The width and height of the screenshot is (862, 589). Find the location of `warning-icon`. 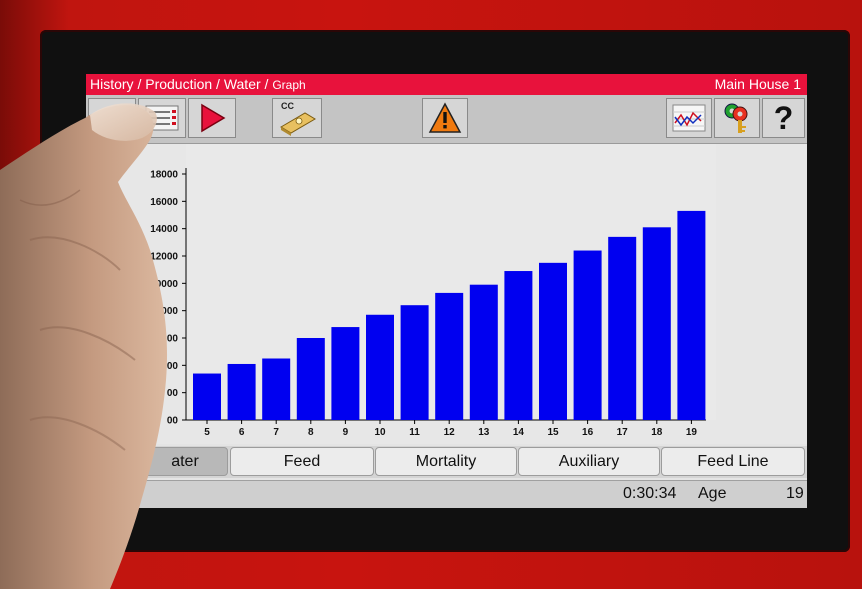

warning-icon is located at coordinates (445, 117).